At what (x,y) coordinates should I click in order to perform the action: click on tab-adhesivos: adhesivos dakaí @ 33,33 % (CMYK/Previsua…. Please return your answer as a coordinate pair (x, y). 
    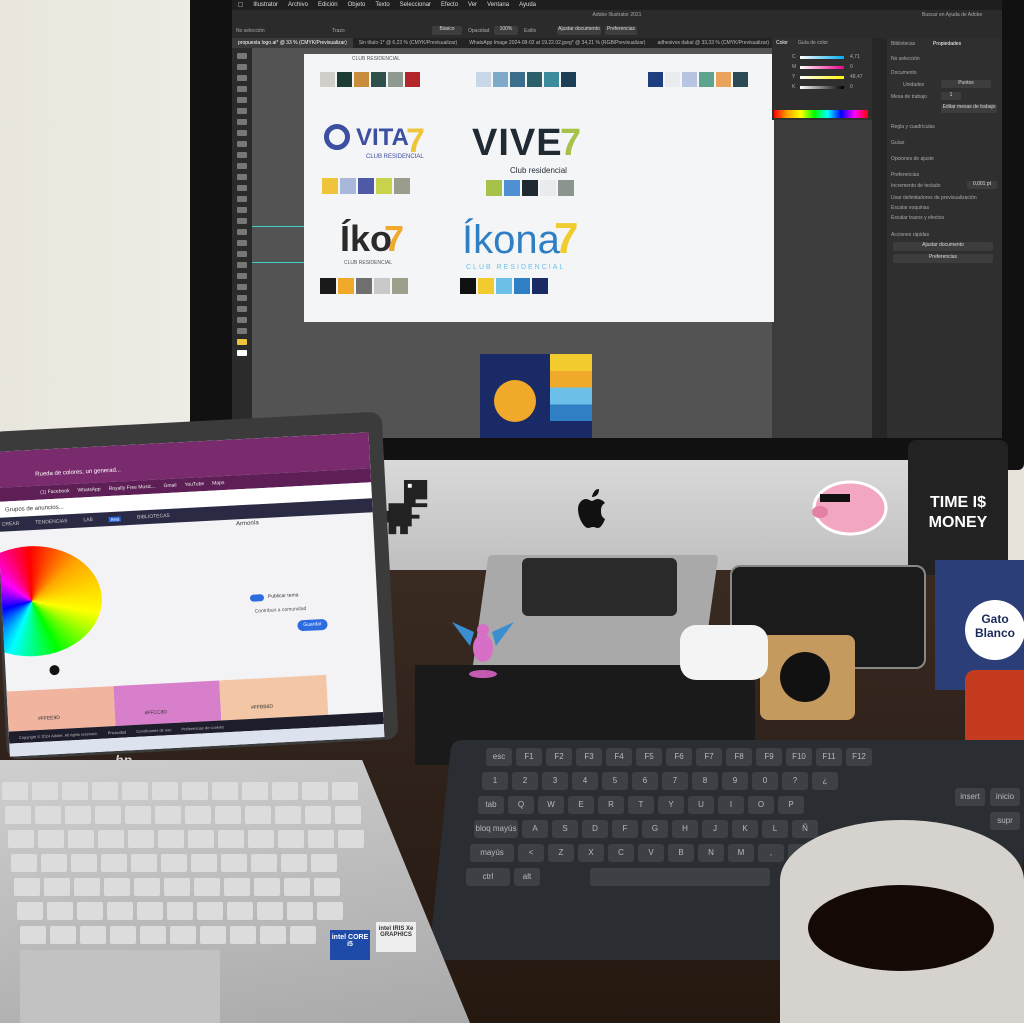
    Looking at the image, I should click on (713, 43).